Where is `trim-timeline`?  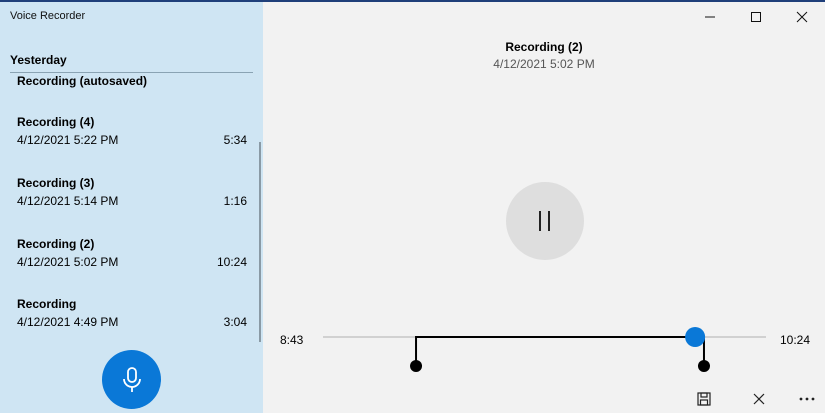 trim-timeline is located at coordinates (545, 352).